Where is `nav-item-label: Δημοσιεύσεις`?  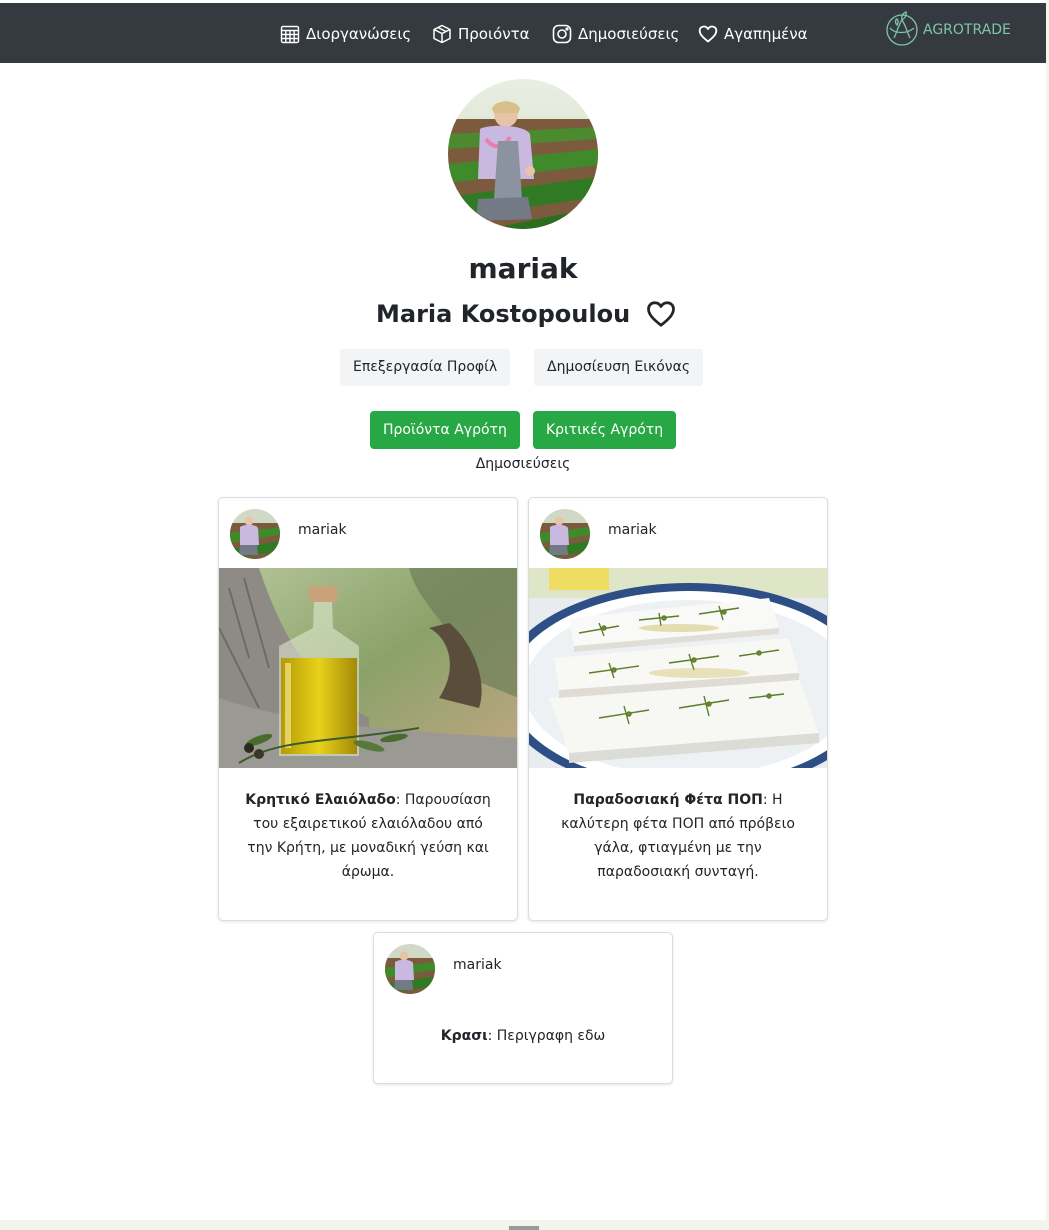 nav-item-label: Δημοσιεύσεις is located at coordinates (629, 34).